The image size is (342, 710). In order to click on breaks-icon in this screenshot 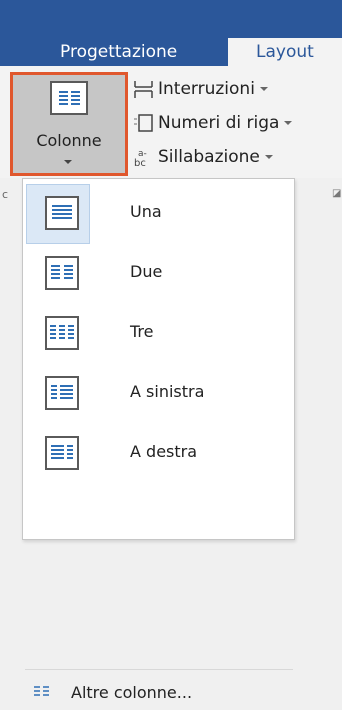, I will do `click(145, 89)`.